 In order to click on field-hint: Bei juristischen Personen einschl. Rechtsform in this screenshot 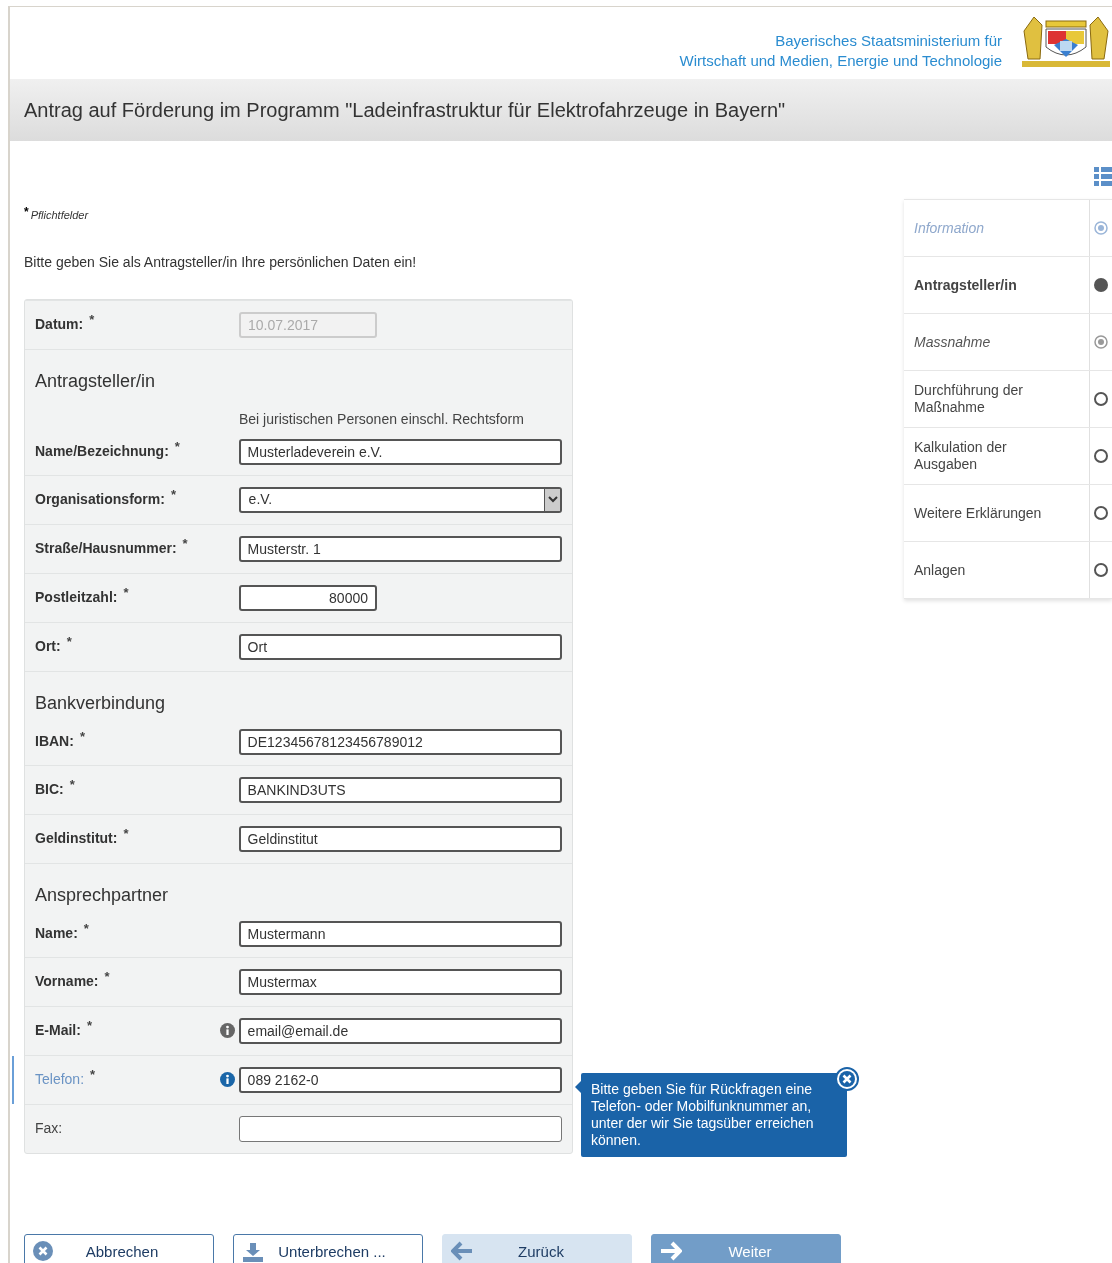, I will do `click(381, 418)`.